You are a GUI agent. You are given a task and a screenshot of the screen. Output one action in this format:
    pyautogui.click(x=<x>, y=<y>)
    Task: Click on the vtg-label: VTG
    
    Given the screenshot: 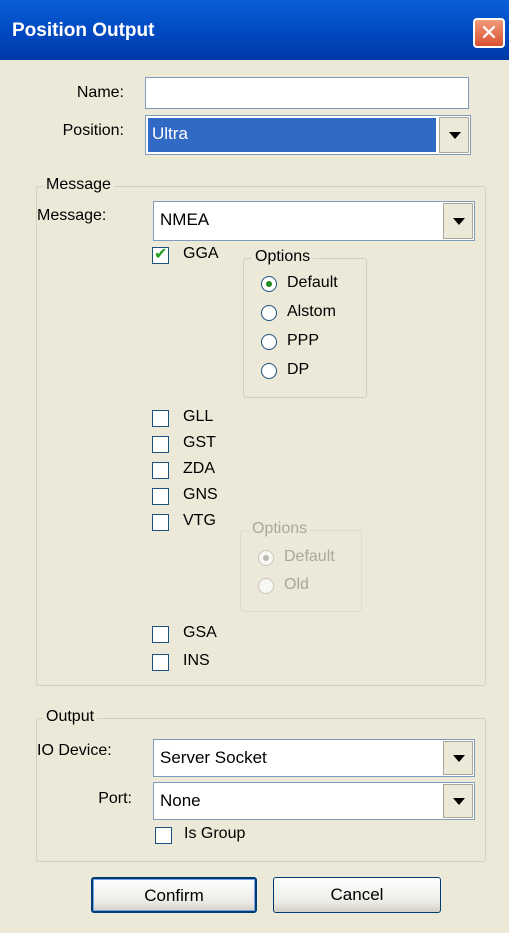 What is the action you would take?
    pyautogui.click(x=199, y=521)
    